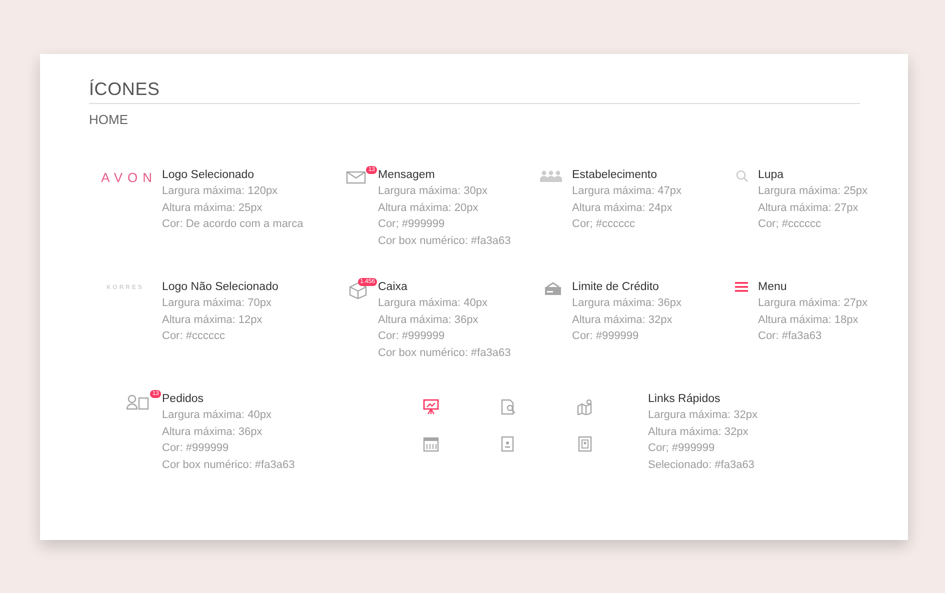 This screenshot has width=945, height=593. What do you see at coordinates (809, 320) in the screenshot?
I see `spec-detail: Altura máxima: 18px` at bounding box center [809, 320].